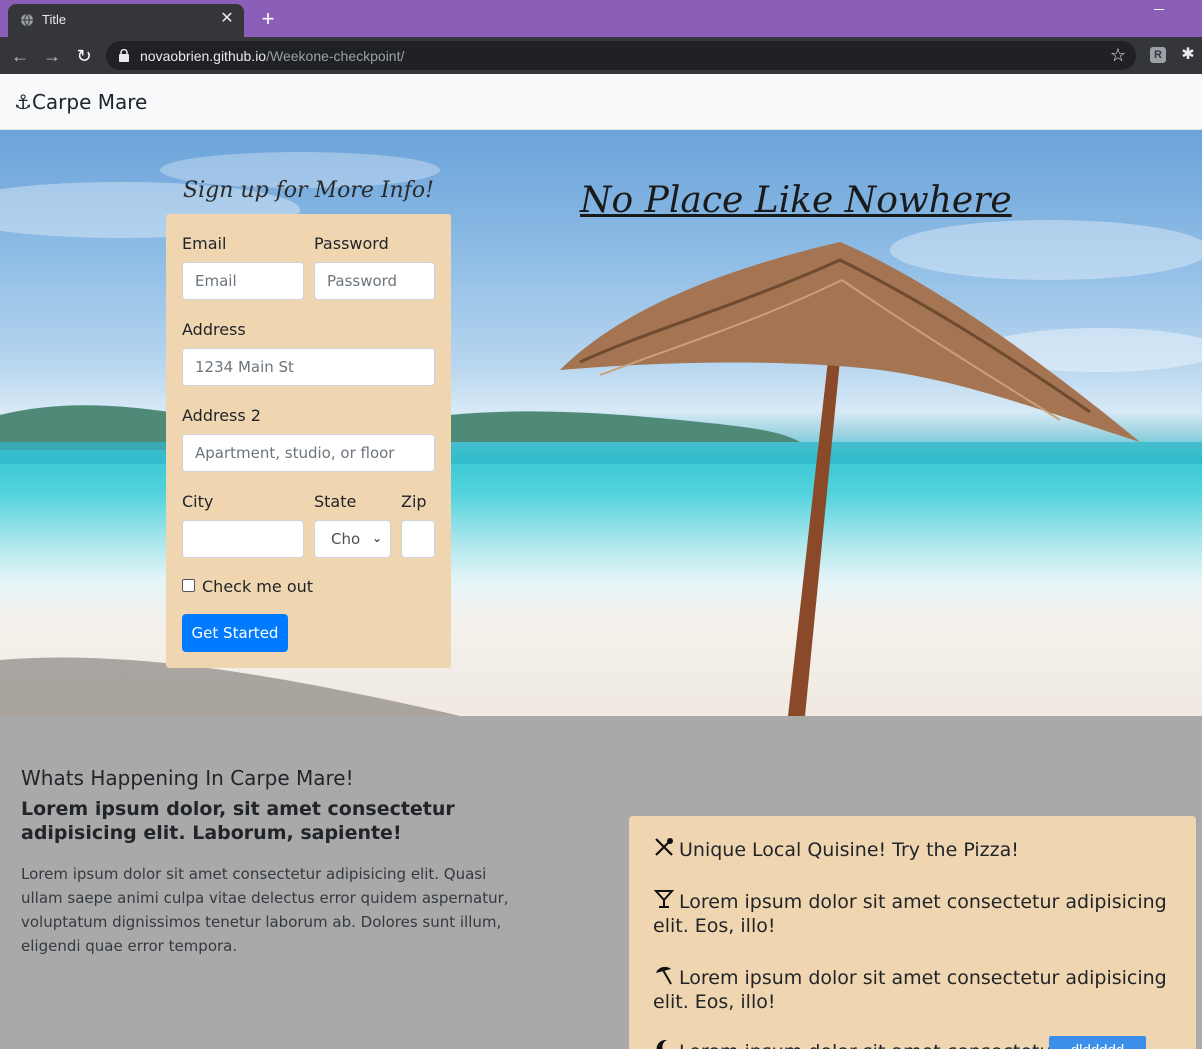 The width and height of the screenshot is (1202, 1049). I want to click on hero-title: No Place Like Nowhere, so click(796, 200).